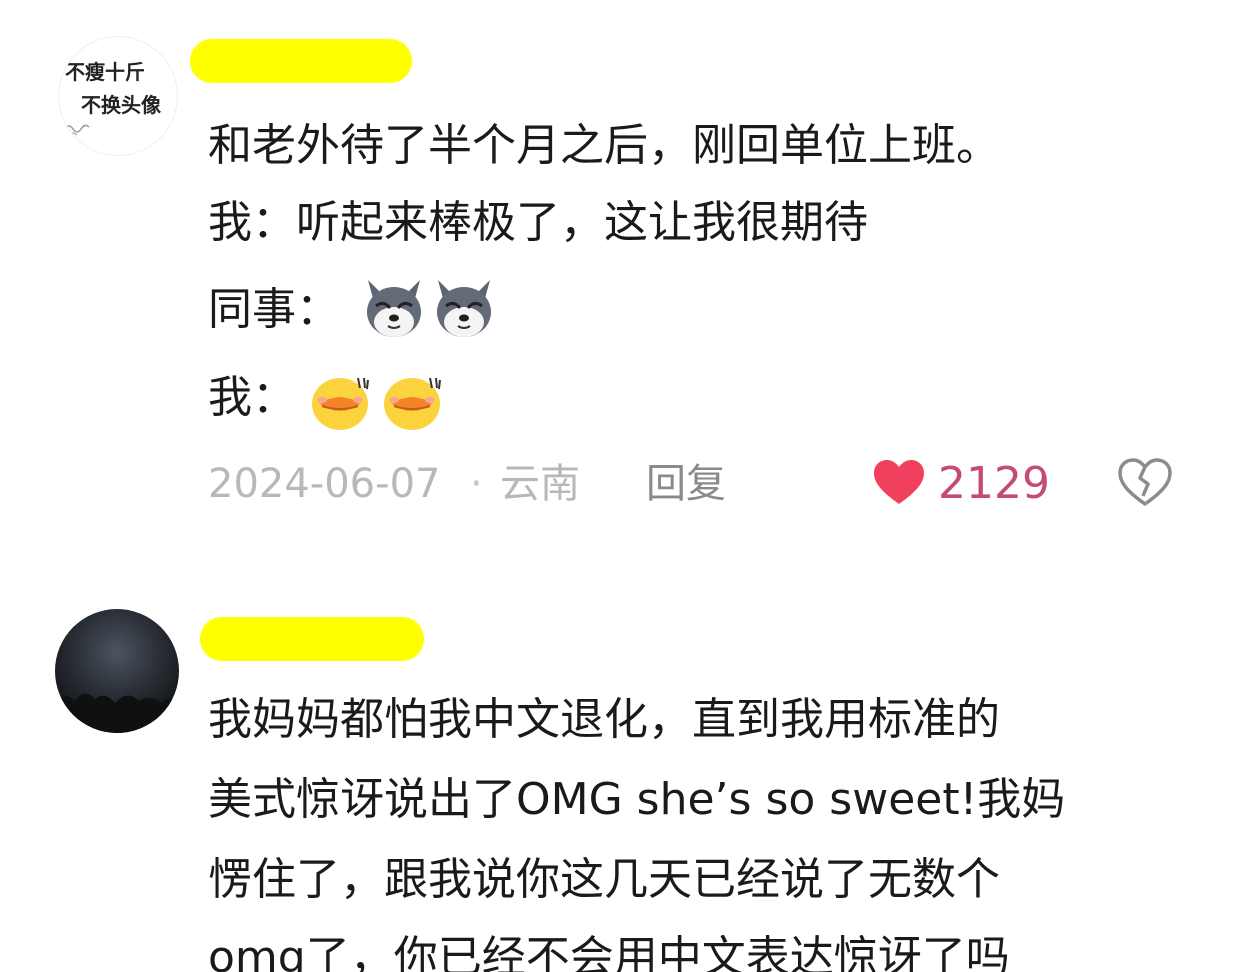 Image resolution: width=1238 pixels, height=972 pixels. What do you see at coordinates (117, 713) in the screenshot?
I see `night-landscape` at bounding box center [117, 713].